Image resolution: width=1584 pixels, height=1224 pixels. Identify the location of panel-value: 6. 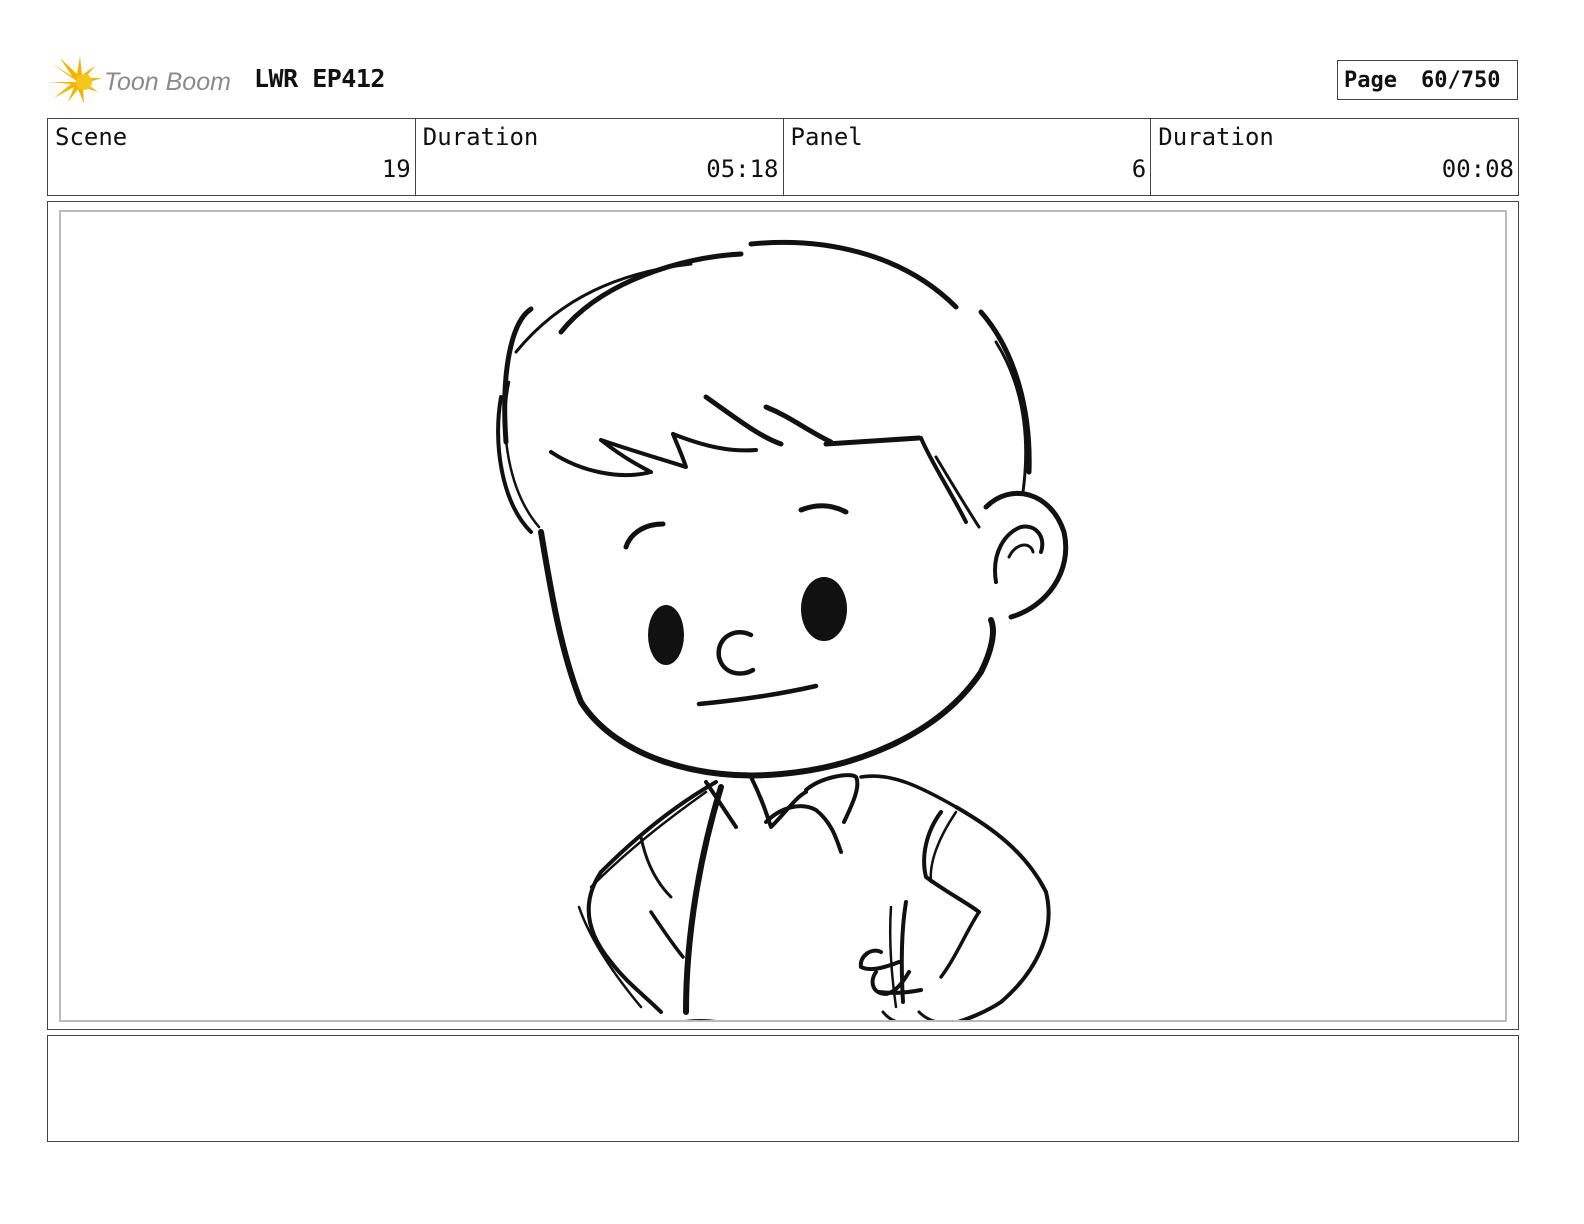
(1139, 169).